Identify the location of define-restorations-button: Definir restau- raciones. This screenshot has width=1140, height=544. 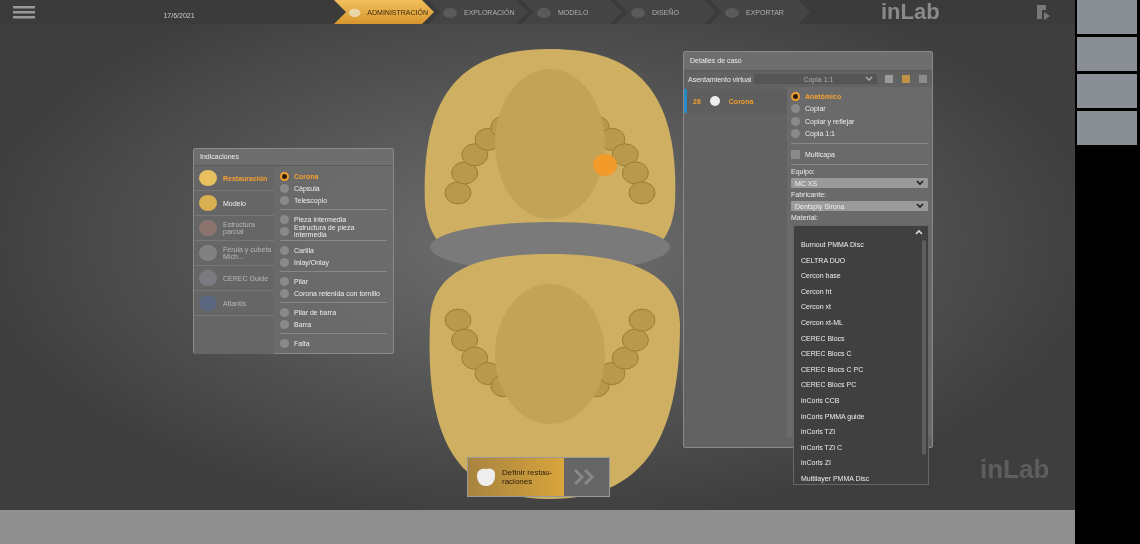
(538, 477).